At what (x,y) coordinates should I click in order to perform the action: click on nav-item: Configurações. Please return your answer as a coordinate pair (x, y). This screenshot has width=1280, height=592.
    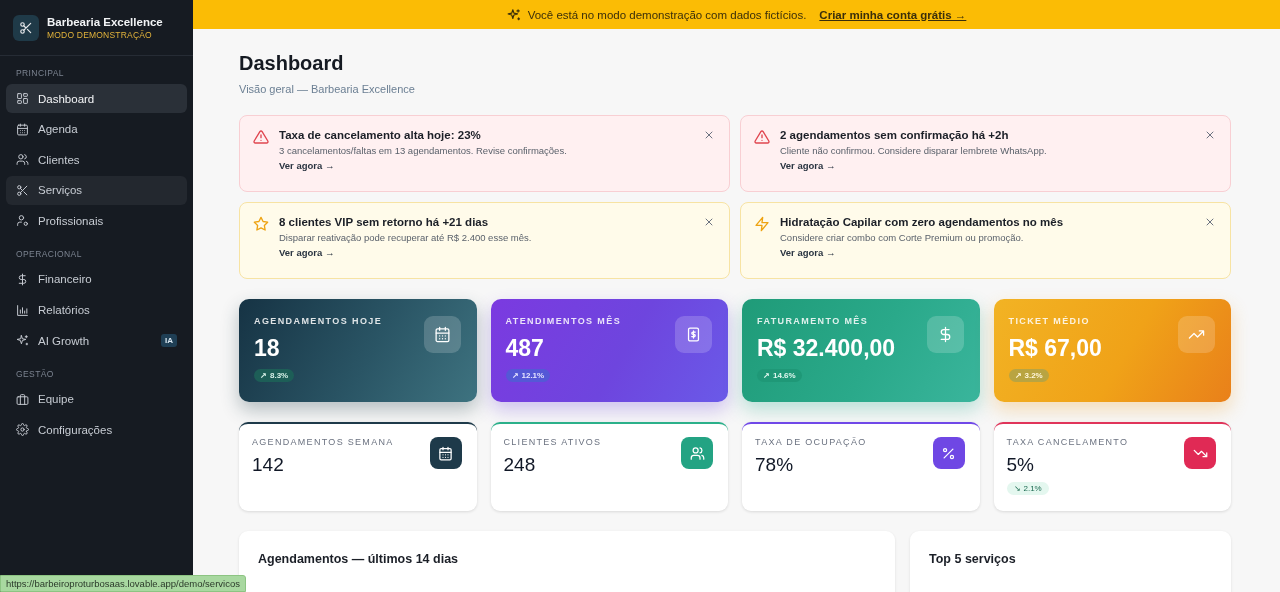
    Looking at the image, I should click on (96, 430).